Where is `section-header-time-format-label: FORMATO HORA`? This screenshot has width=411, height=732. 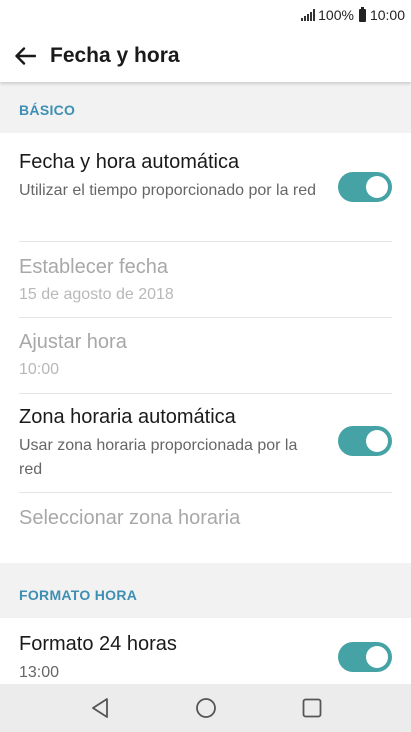
section-header-time-format-label: FORMATO HORA is located at coordinates (78, 595).